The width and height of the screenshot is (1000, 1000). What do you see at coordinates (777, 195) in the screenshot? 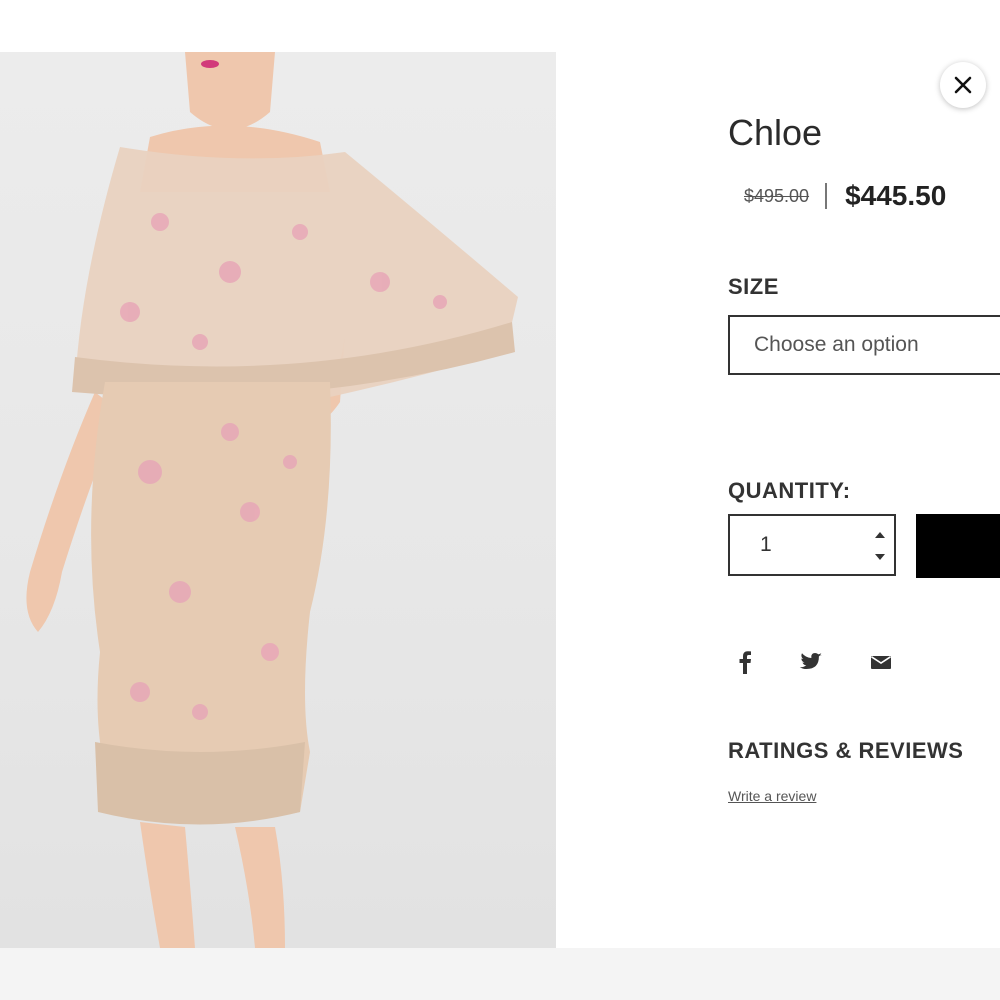
I see `original-price: $495.00` at bounding box center [777, 195].